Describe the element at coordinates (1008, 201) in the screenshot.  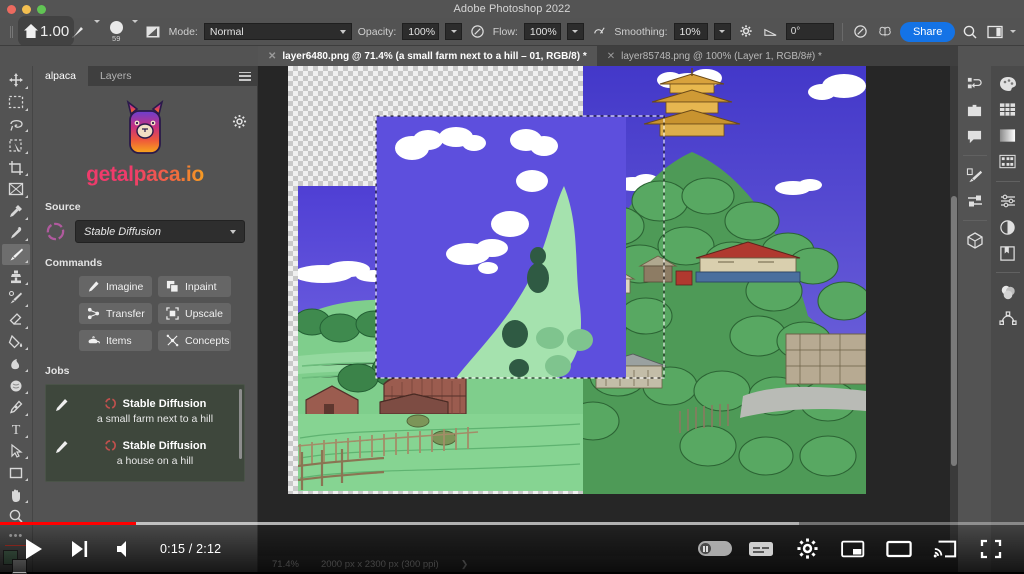
I see `properties-panel-icon` at that location.